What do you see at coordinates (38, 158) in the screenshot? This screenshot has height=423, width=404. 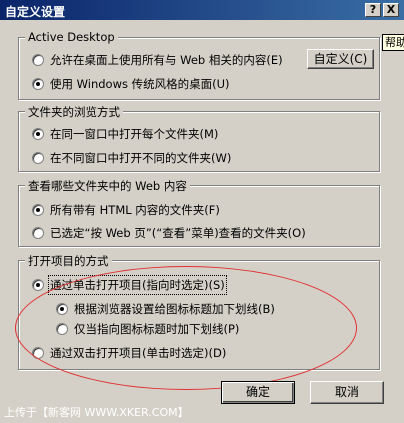 I see `separate-window-radio` at bounding box center [38, 158].